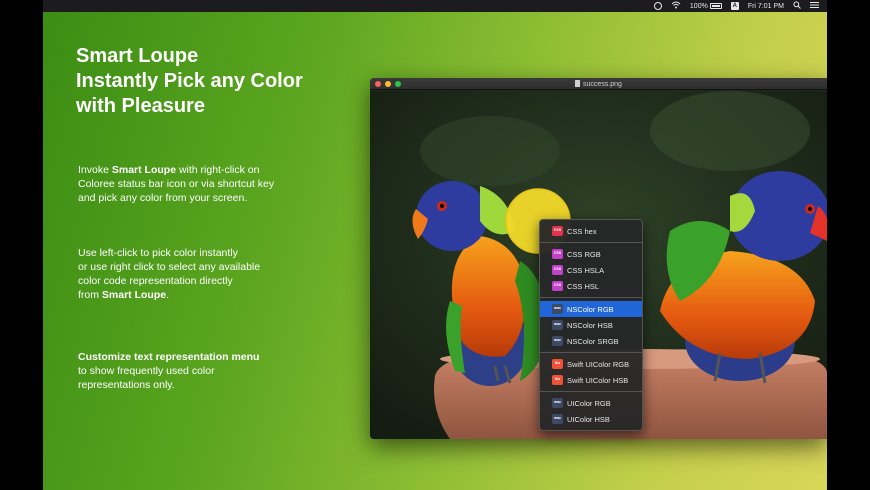 The width and height of the screenshot is (870, 490). I want to click on window-title-text: success.png, so click(602, 84).